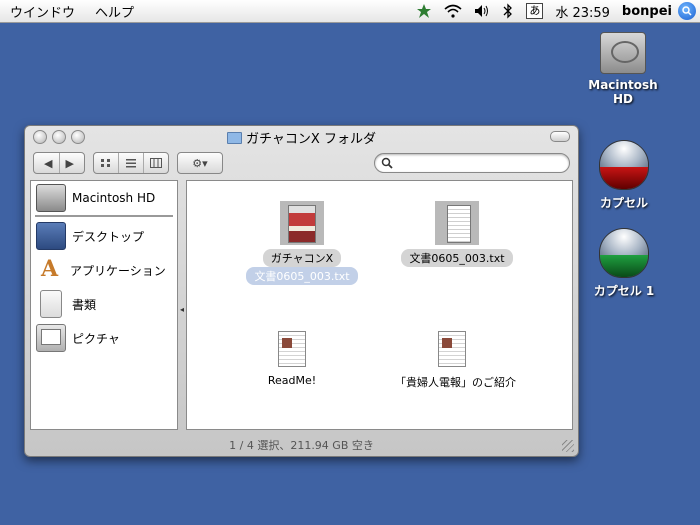 This screenshot has height=525, width=700. What do you see at coordinates (457, 223) in the screenshot?
I see `text-file-icon` at bounding box center [457, 223].